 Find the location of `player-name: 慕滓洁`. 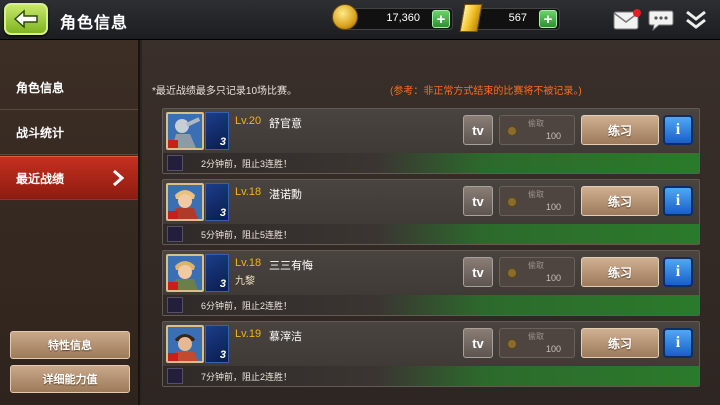

player-name: 慕滓洁 is located at coordinates (285, 337).